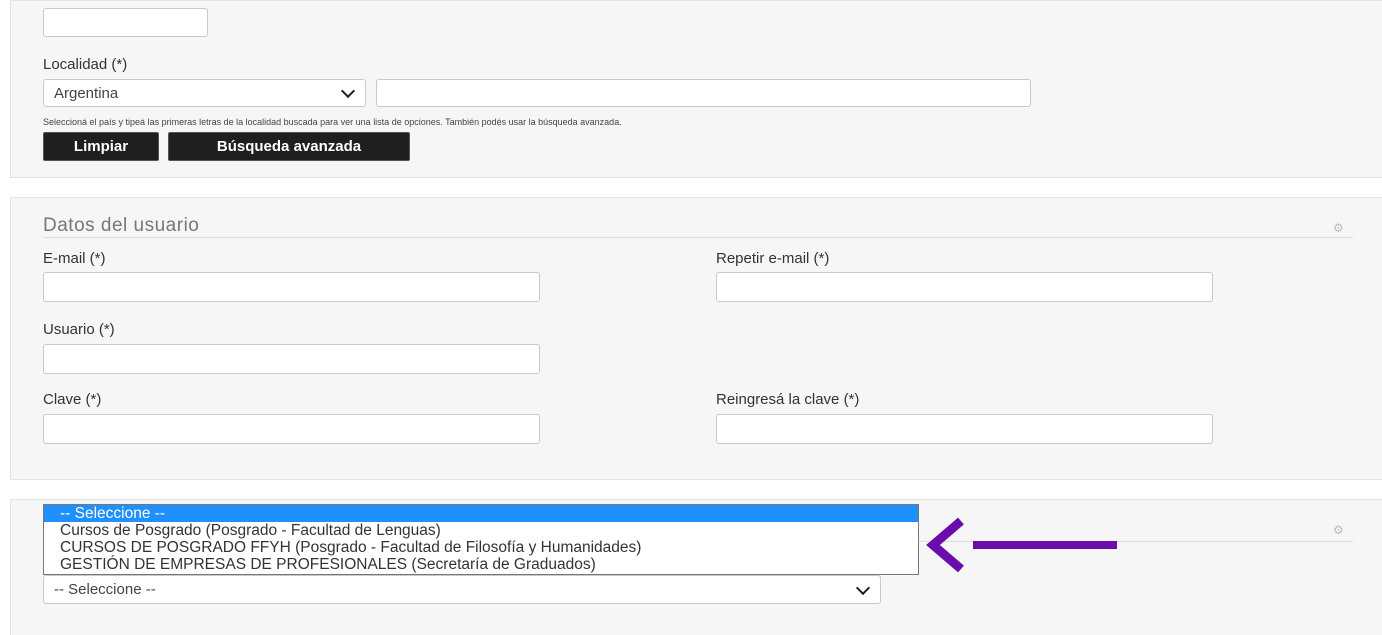  Describe the element at coordinates (204, 93) in the screenshot. I see `country-select: Argentina` at that location.